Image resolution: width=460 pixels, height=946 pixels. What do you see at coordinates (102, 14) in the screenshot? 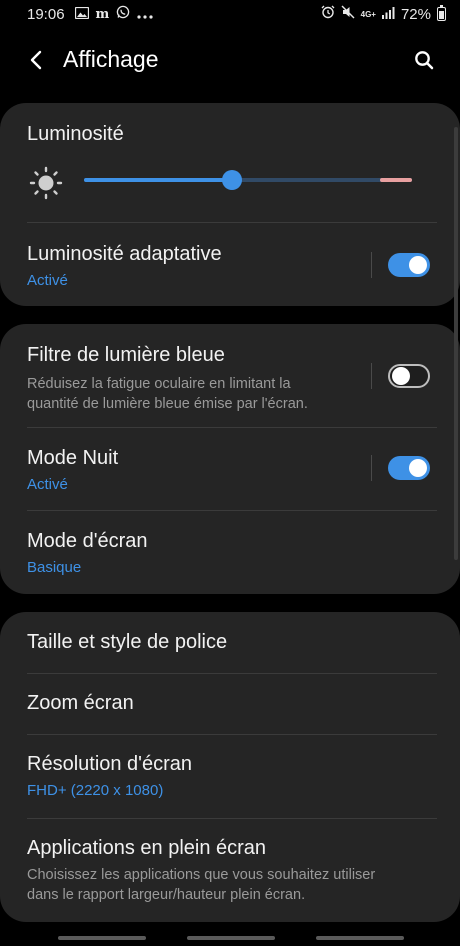
I see `m-app-icon: m` at bounding box center [102, 14].